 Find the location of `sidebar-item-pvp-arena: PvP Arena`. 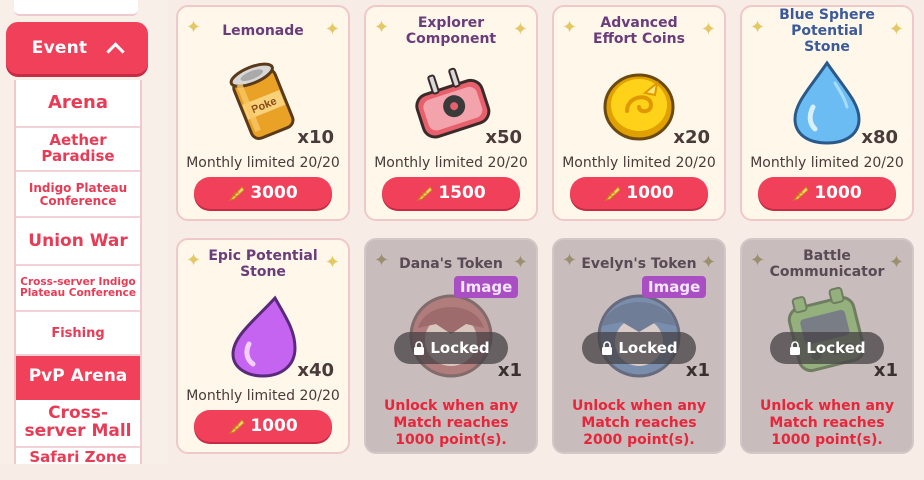

sidebar-item-pvp-arena: PvP Arena is located at coordinates (78, 378).